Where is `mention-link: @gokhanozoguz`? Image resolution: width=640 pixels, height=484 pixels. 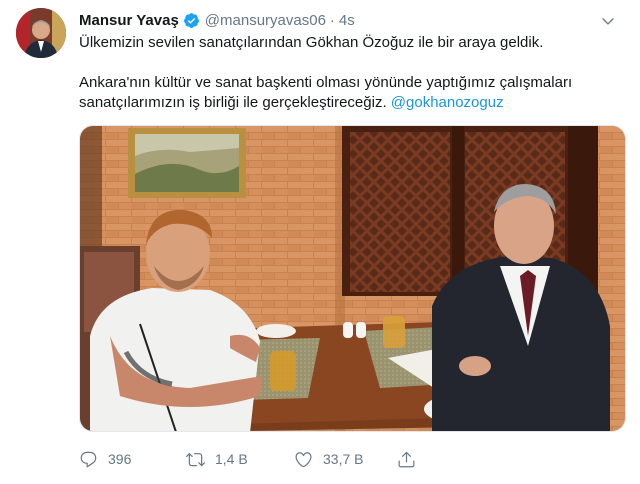
mention-link: @gokhanozoguz is located at coordinates (447, 102).